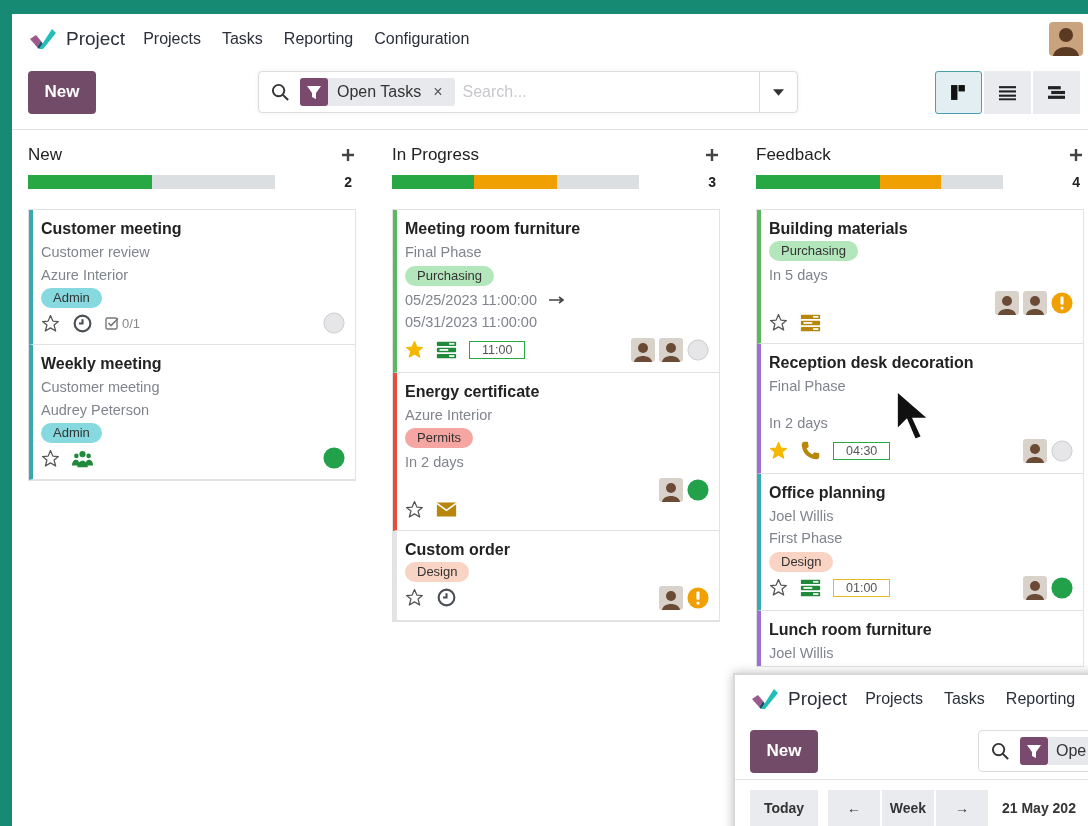  I want to click on bars-icon, so click(1056, 92).